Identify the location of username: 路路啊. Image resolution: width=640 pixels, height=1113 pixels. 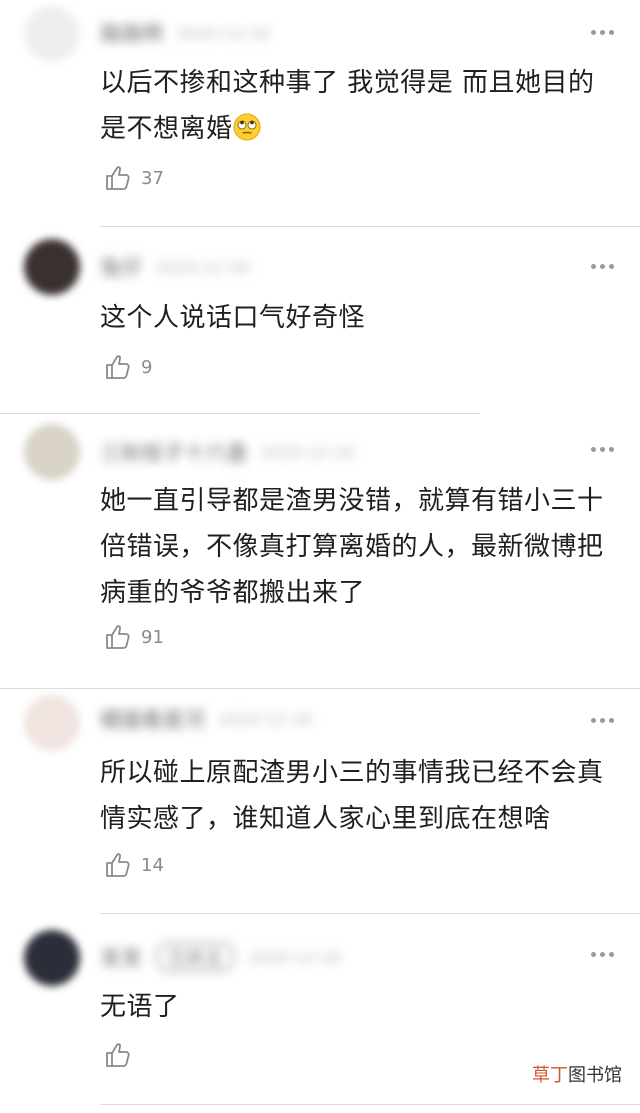
(131, 33).